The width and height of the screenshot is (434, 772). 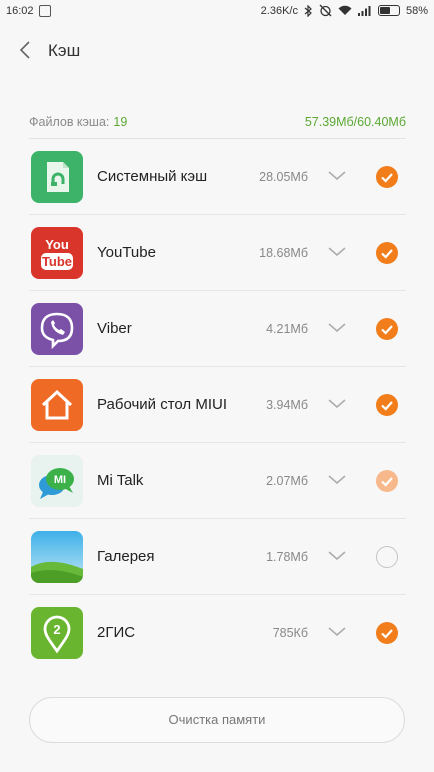 I want to click on app-name: Системный кэш, so click(x=152, y=176).